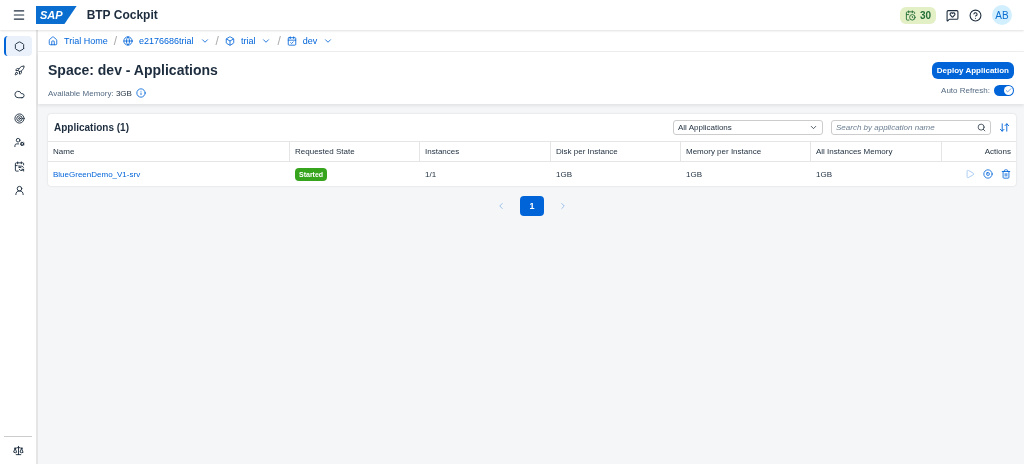 The width and height of the screenshot is (1024, 464). What do you see at coordinates (248, 40) in the screenshot?
I see `breadcrumb-link: trial` at bounding box center [248, 40].